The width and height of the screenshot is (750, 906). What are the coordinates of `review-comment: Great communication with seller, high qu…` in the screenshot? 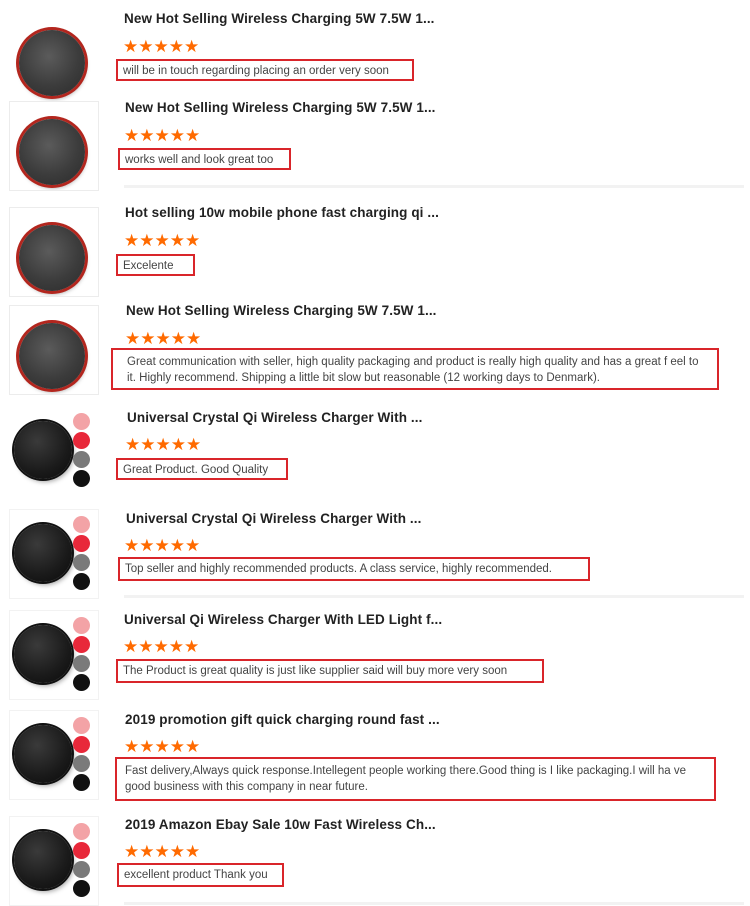 It's located at (415, 369).